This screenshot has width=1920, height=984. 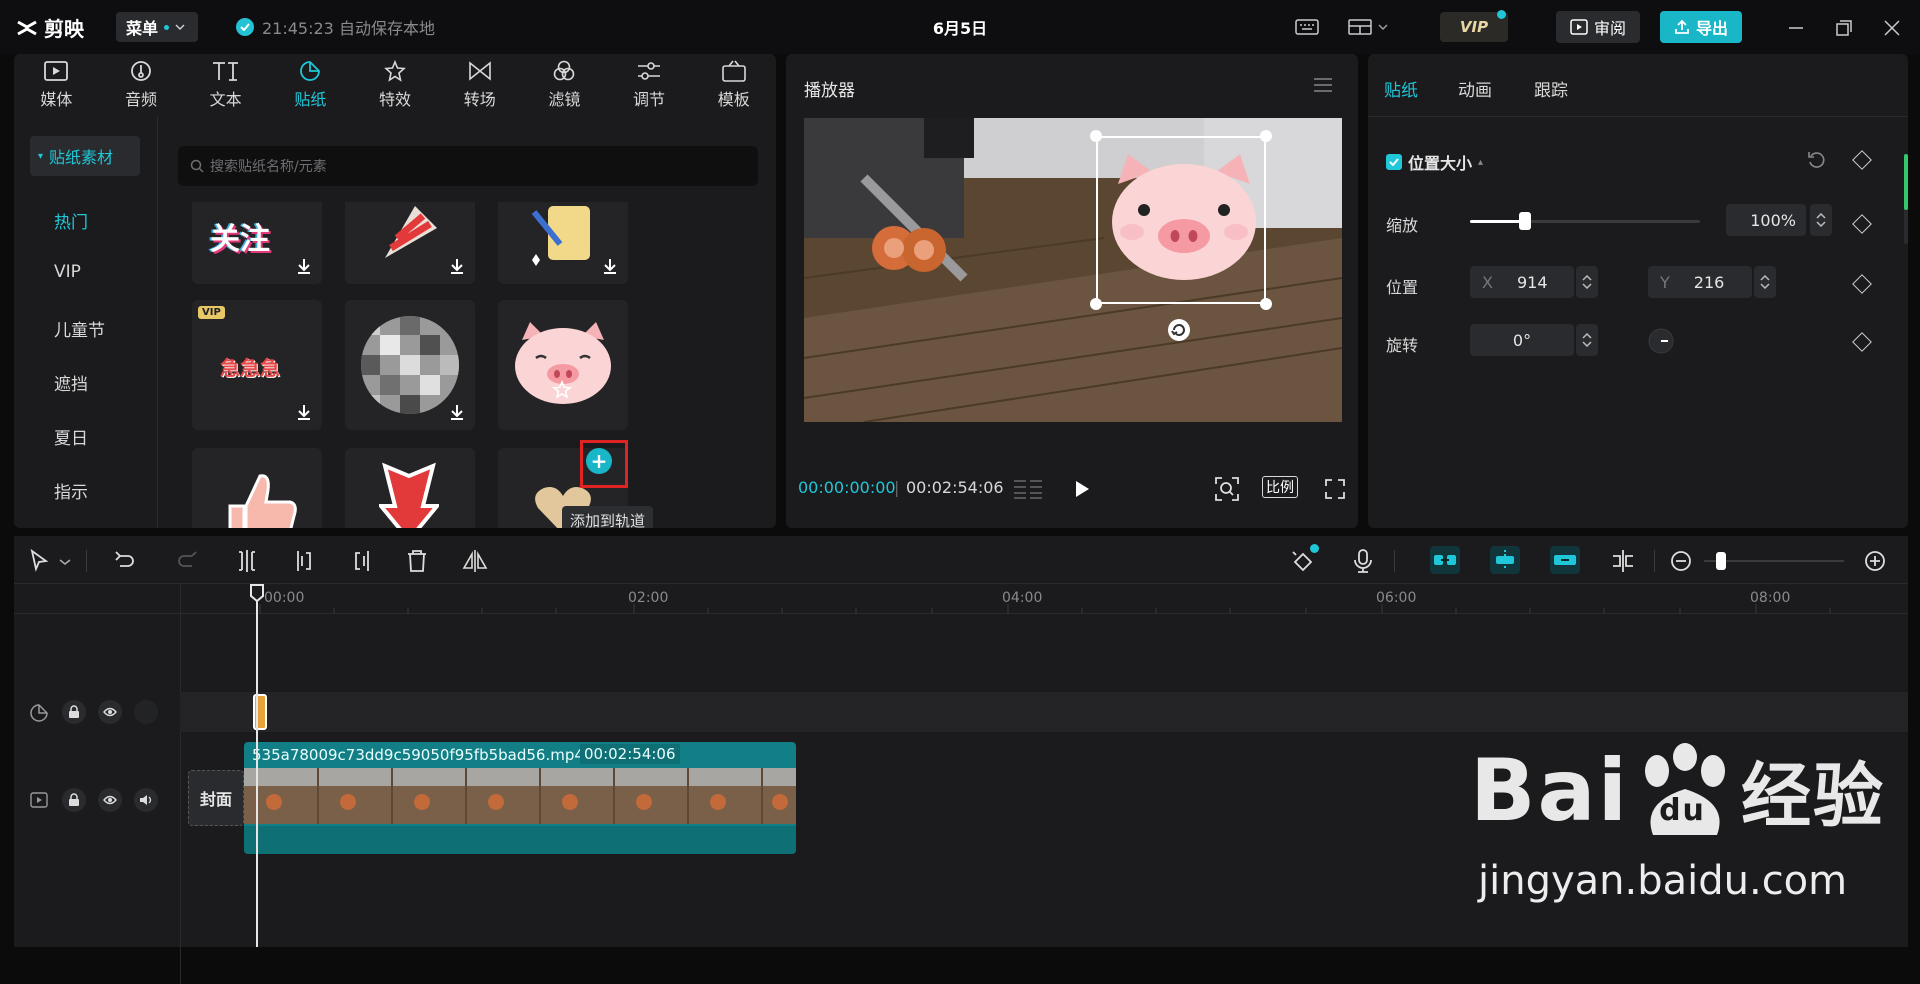 I want to click on position-size-section: 位置大小 ▴, so click(x=1434, y=162).